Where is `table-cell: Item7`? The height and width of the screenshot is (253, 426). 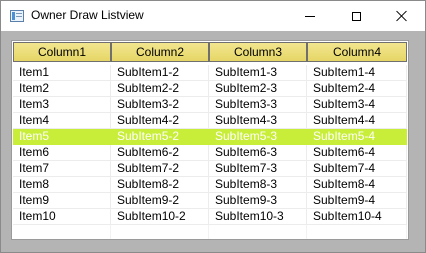 table-cell: Item7 is located at coordinates (62, 168).